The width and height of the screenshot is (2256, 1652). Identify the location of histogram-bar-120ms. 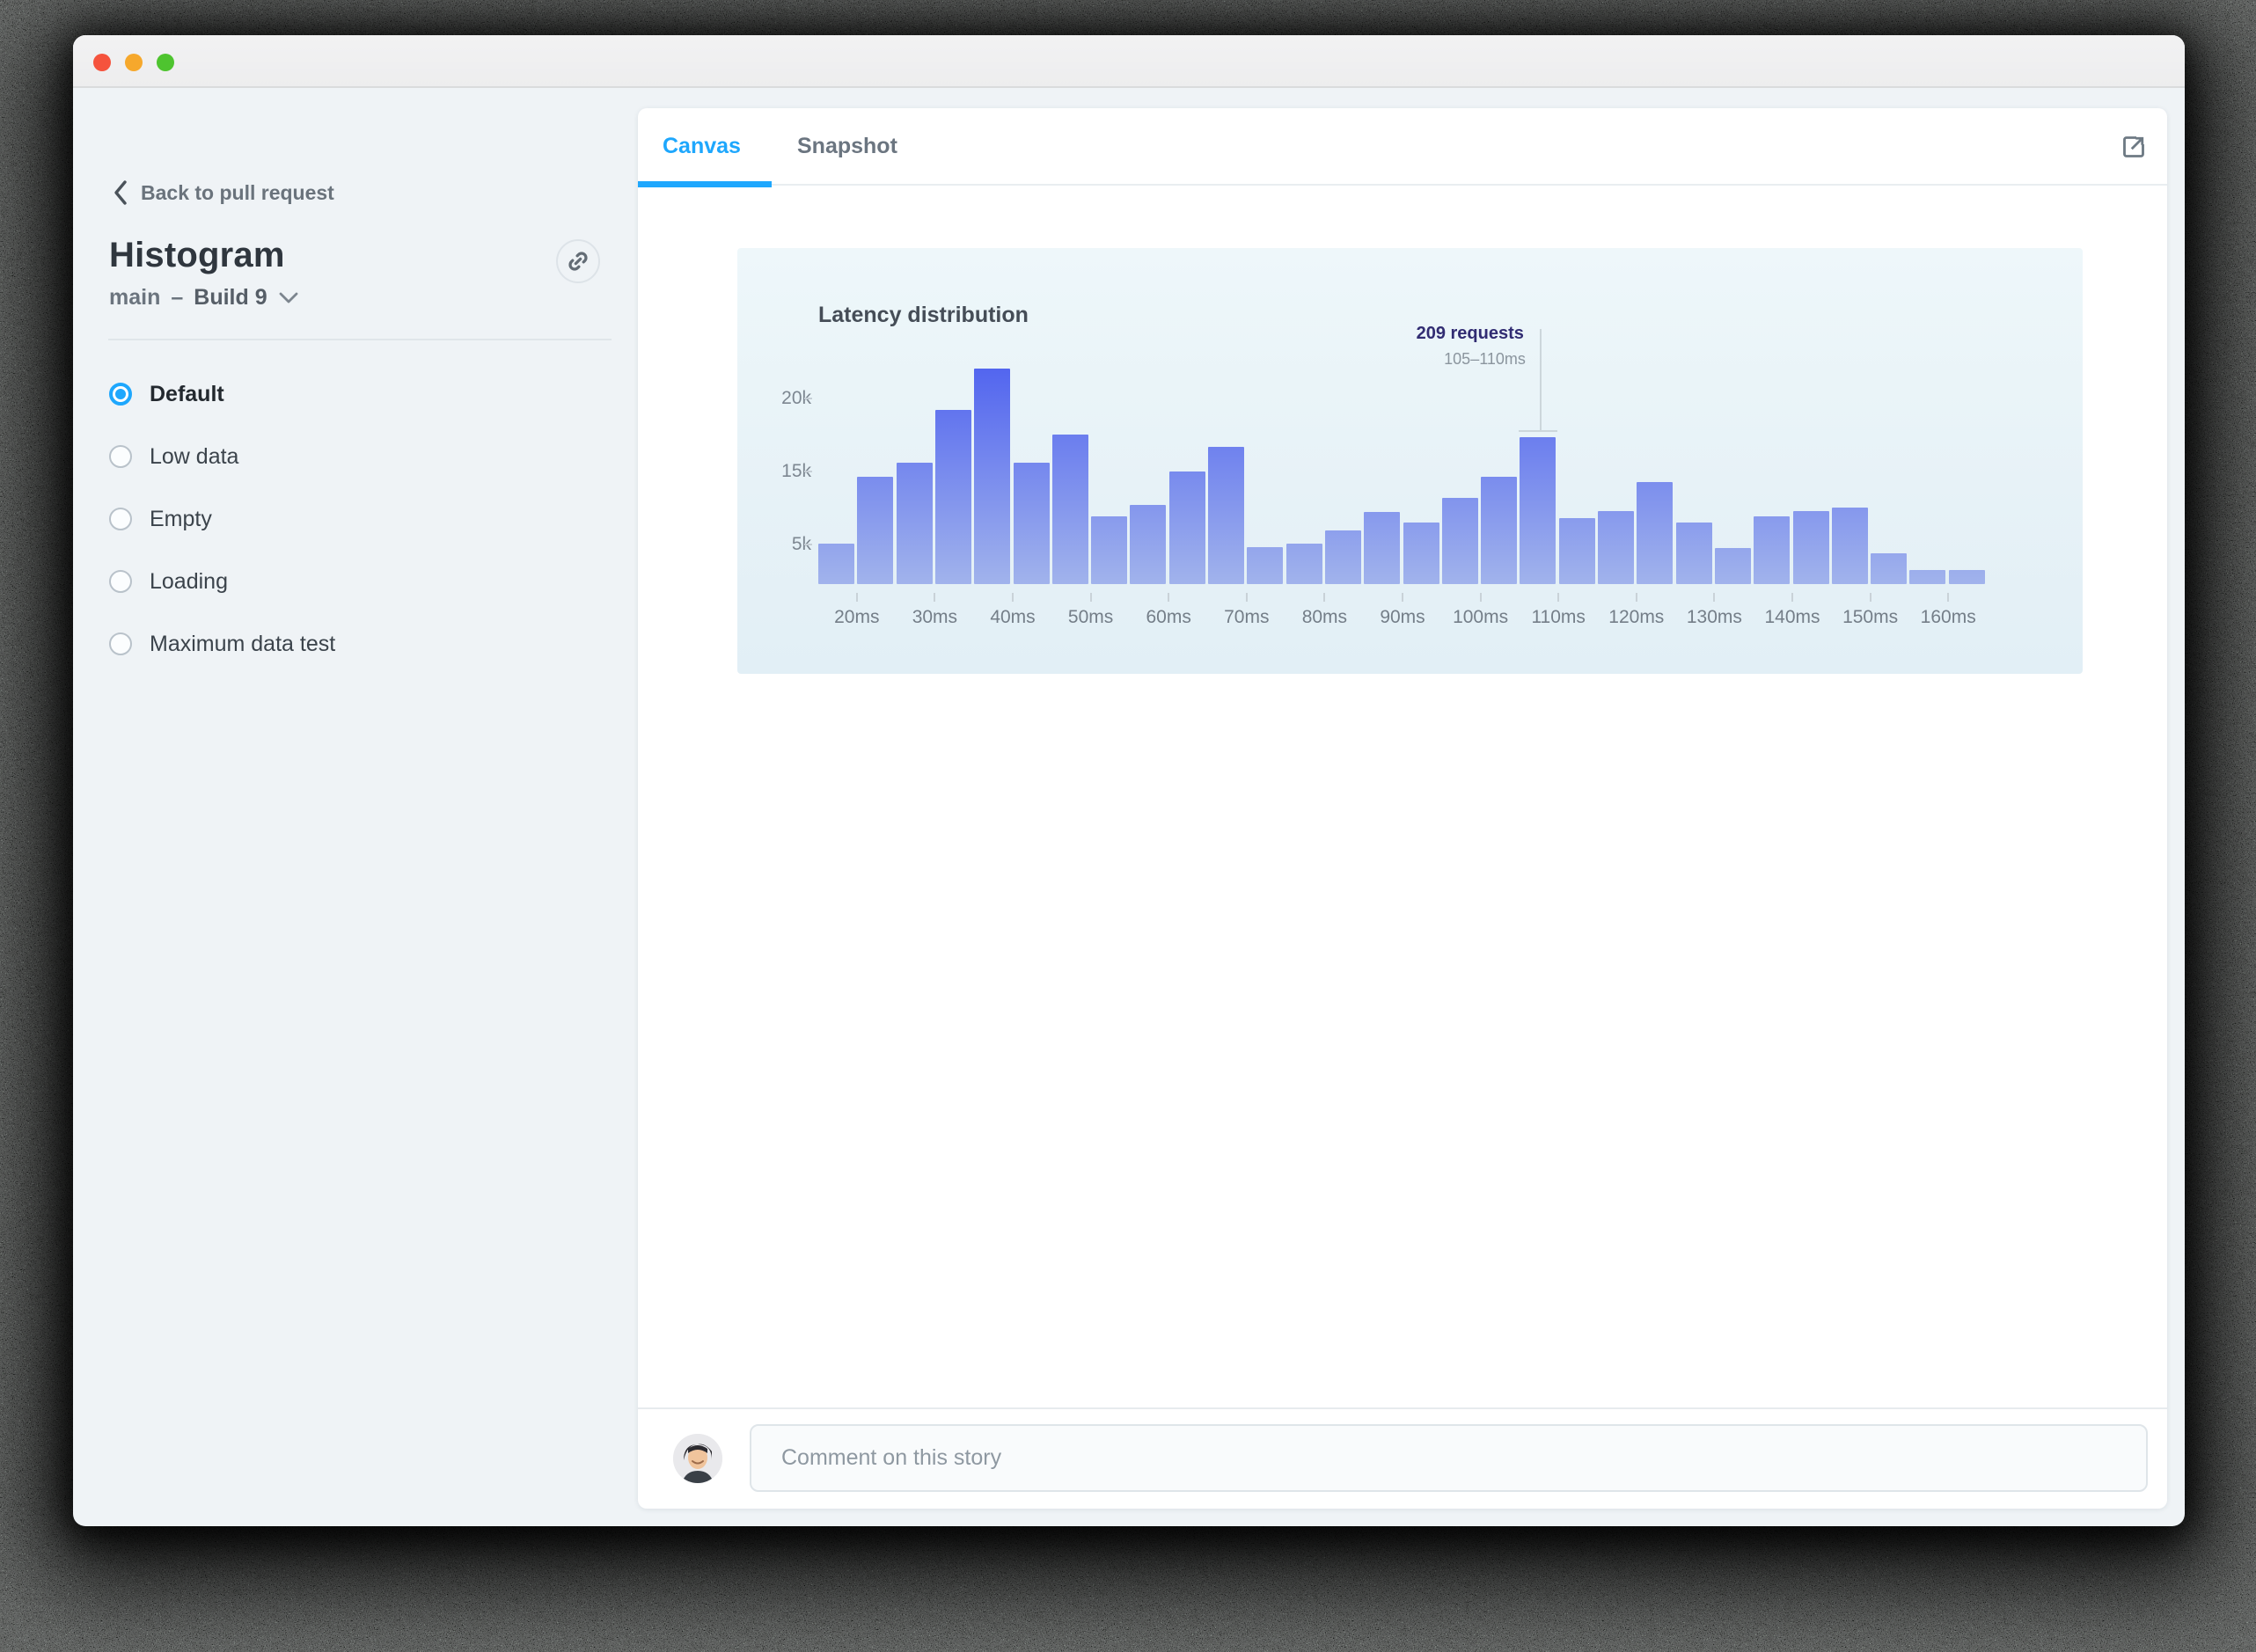
(1655, 533).